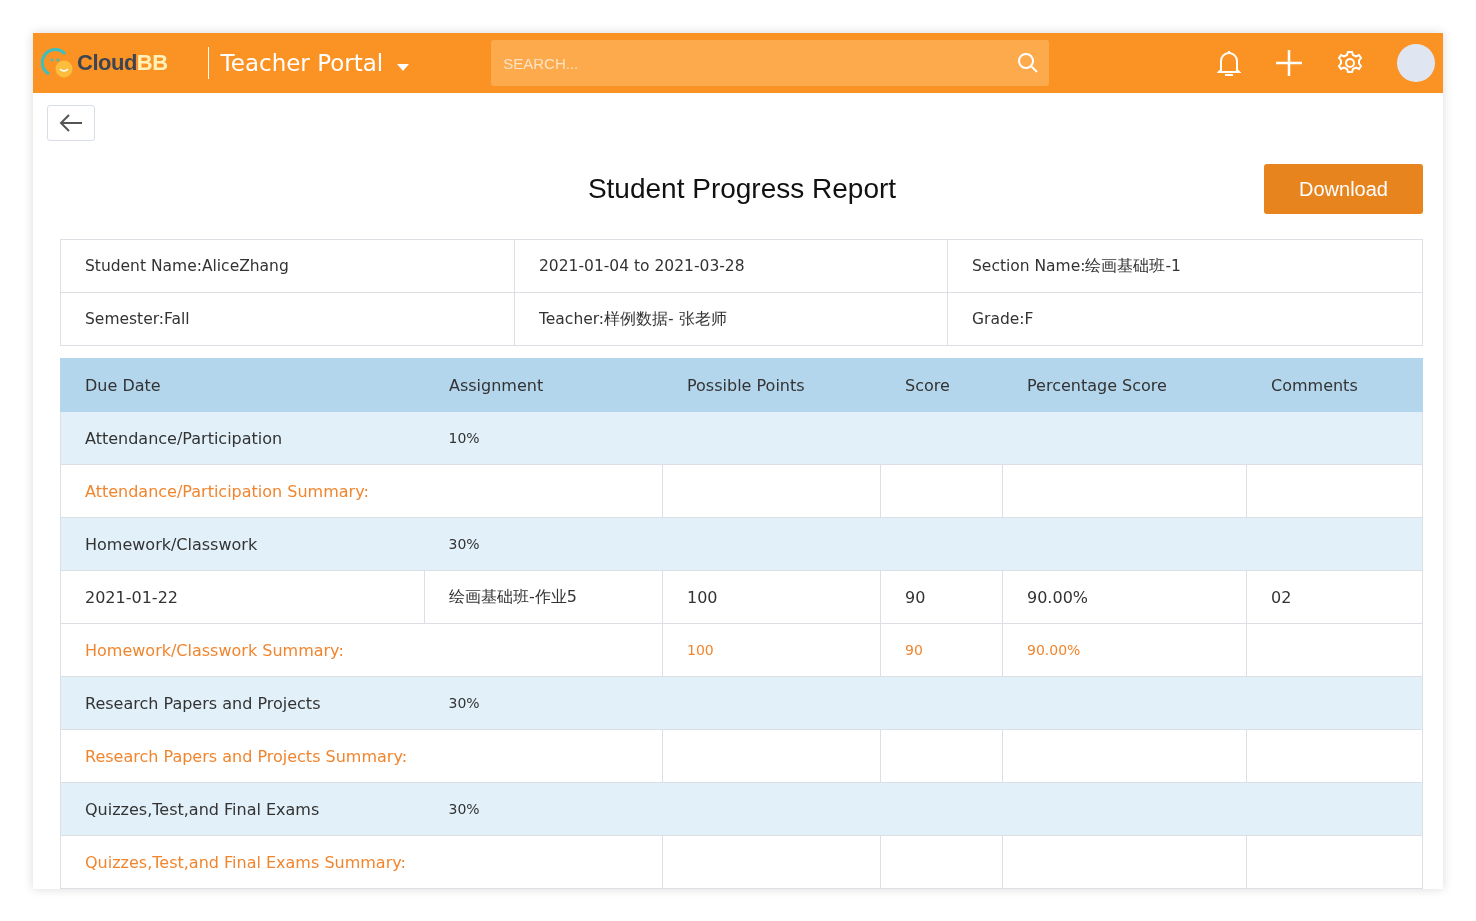  Describe the element at coordinates (1028, 63) in the screenshot. I see `search-icon` at that location.